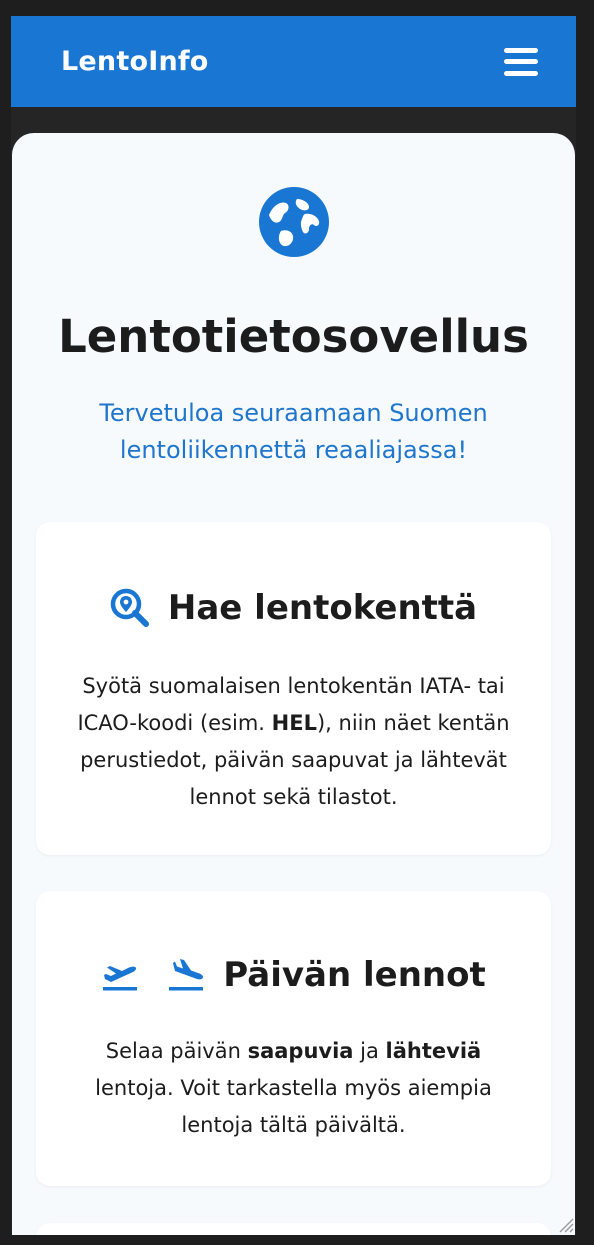 This screenshot has width=594, height=1245. What do you see at coordinates (293, 61) in the screenshot?
I see `navbar: LentoInfo` at bounding box center [293, 61].